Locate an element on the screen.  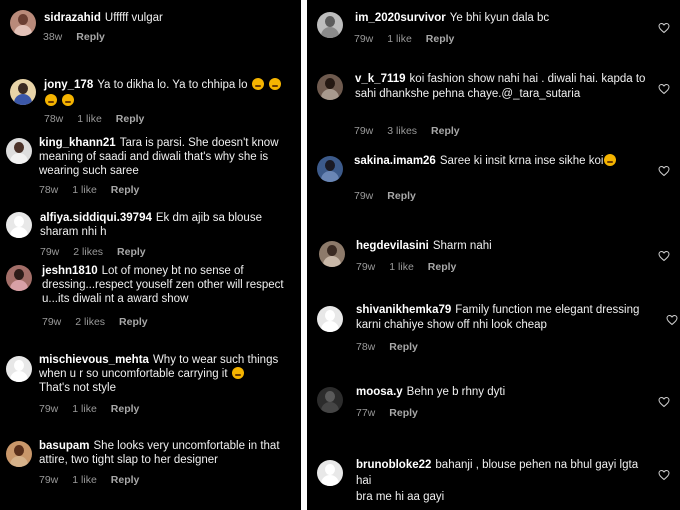
comment-meta: 79w 3 likes Reply is located at coordinates (414, 131).